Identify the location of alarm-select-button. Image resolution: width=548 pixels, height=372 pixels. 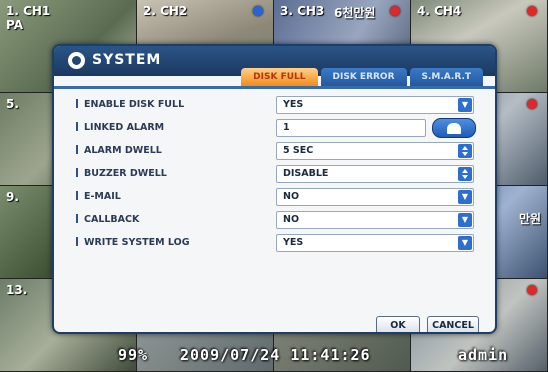
(454, 128).